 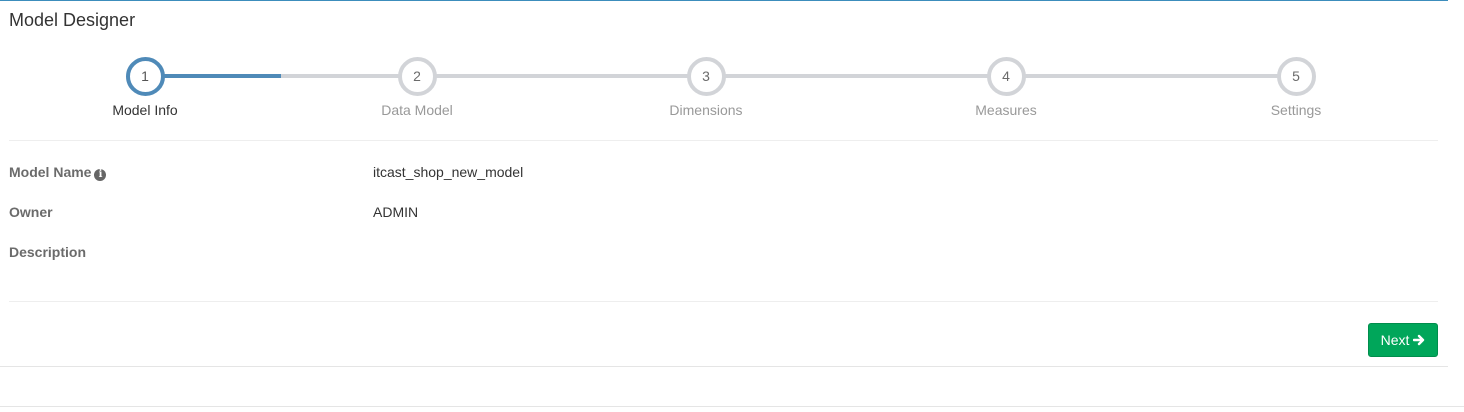 I want to click on step-label: Data Model, so click(x=417, y=110).